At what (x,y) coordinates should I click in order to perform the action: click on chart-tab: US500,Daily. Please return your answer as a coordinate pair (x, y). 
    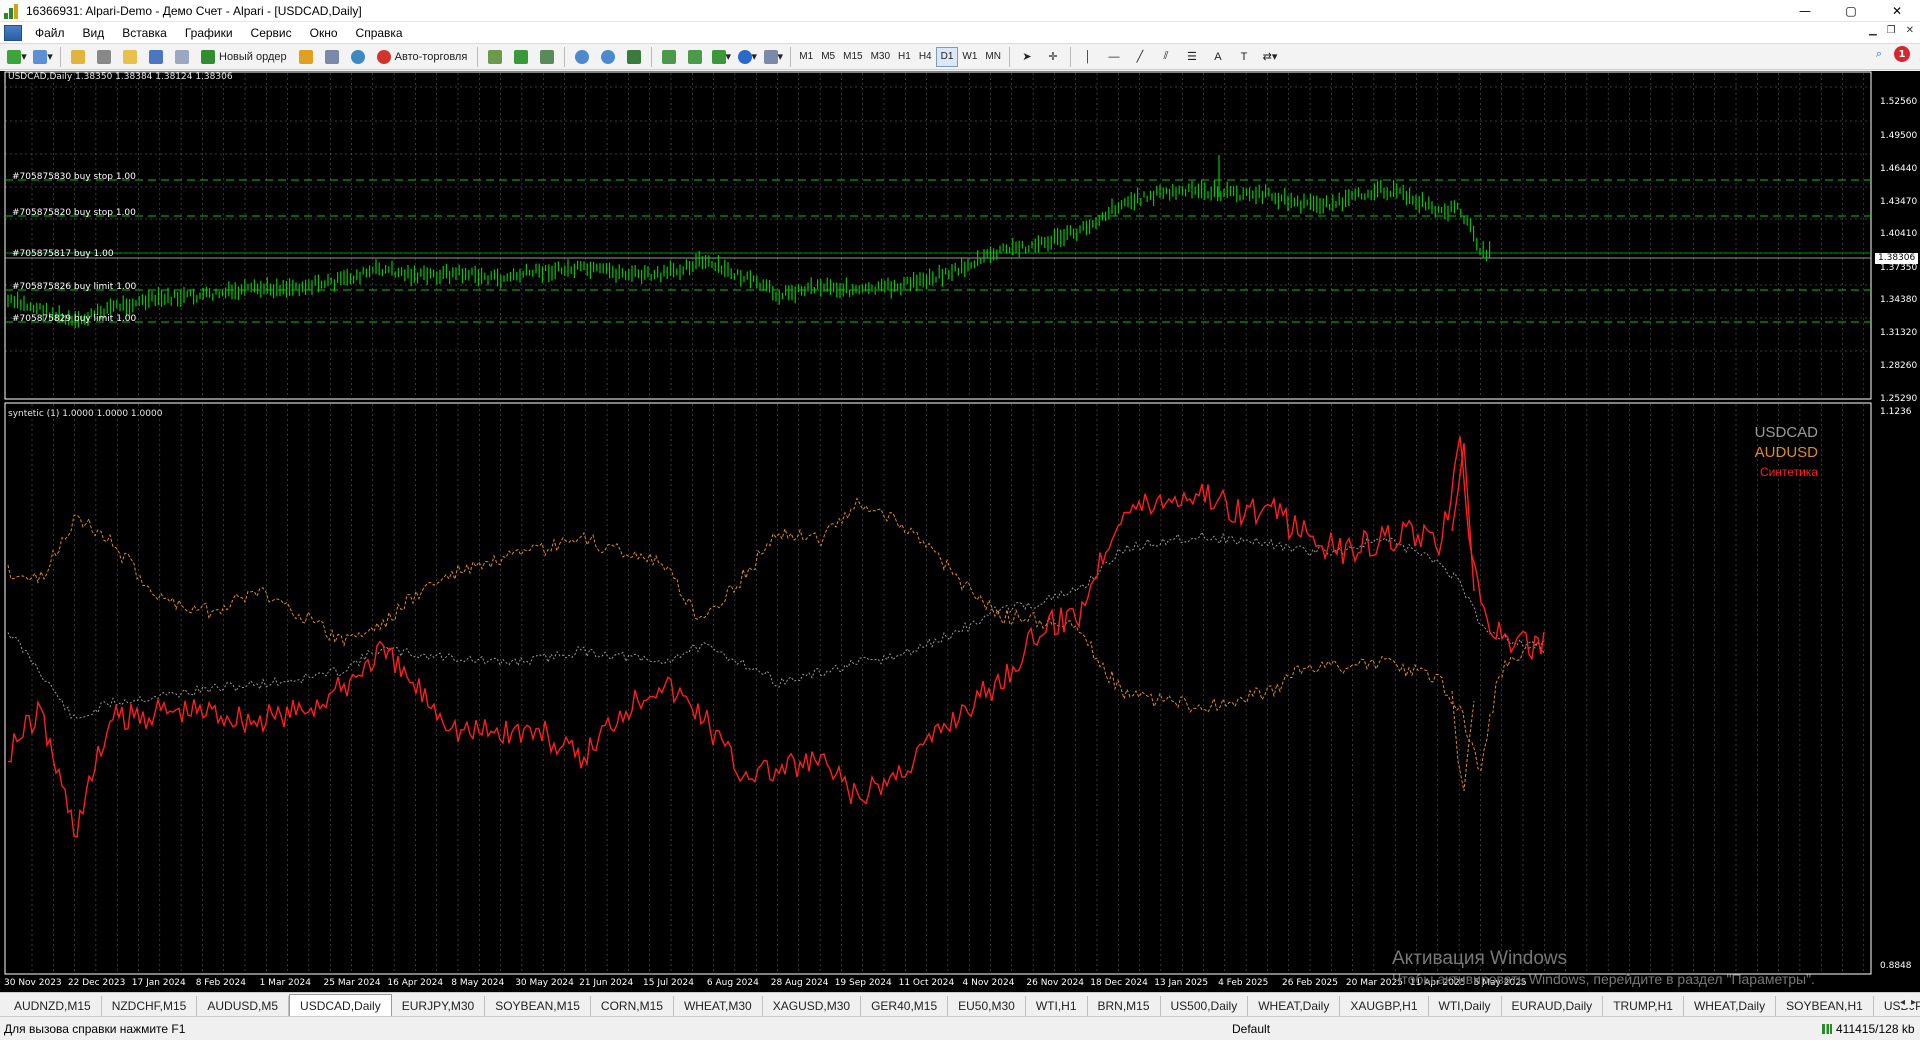
    Looking at the image, I should click on (1205, 1006).